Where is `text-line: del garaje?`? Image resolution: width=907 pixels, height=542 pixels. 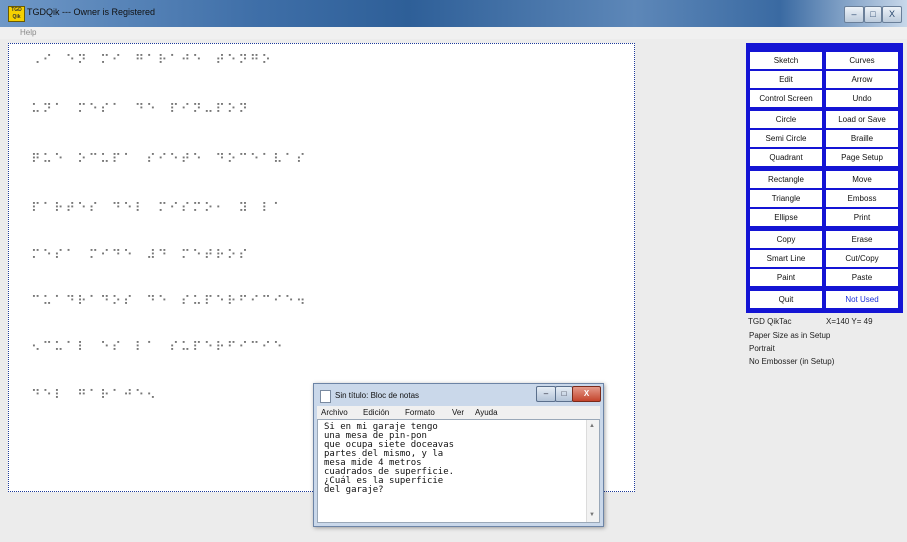
text-line: del garaje? is located at coordinates (354, 490).